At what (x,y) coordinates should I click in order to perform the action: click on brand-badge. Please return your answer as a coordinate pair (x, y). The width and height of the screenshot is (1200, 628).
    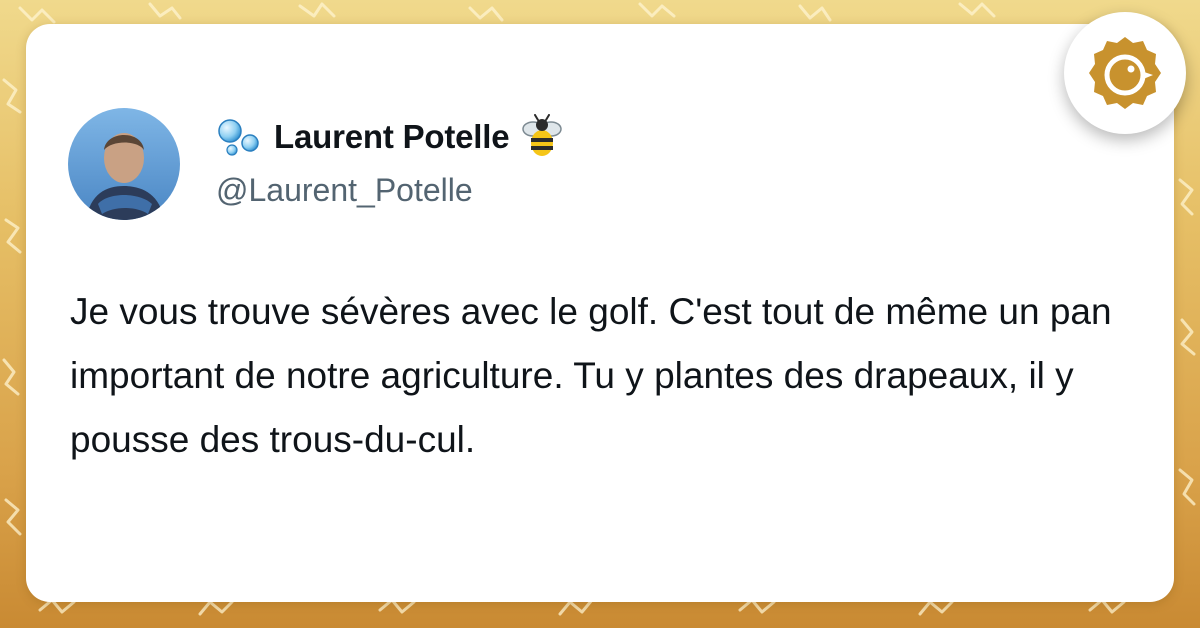
    Looking at the image, I should click on (1125, 73).